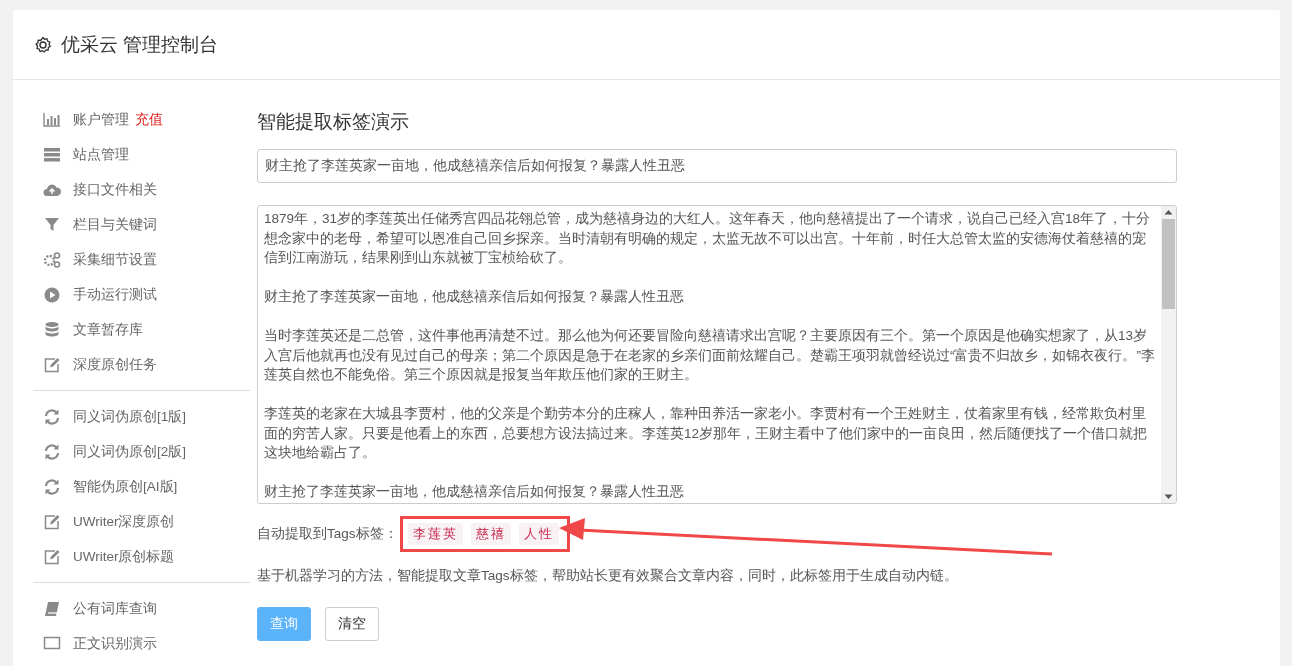 This screenshot has height=666, width=1292. I want to click on database-icon, so click(52, 329).